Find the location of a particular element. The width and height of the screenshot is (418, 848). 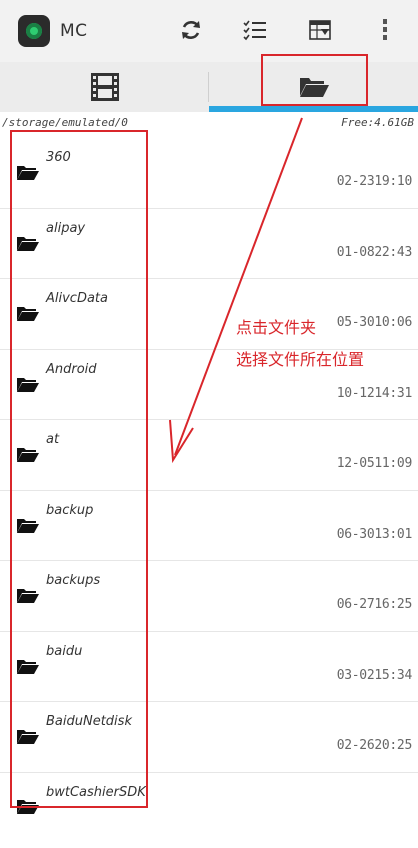

refresh-icon is located at coordinates (191, 30).